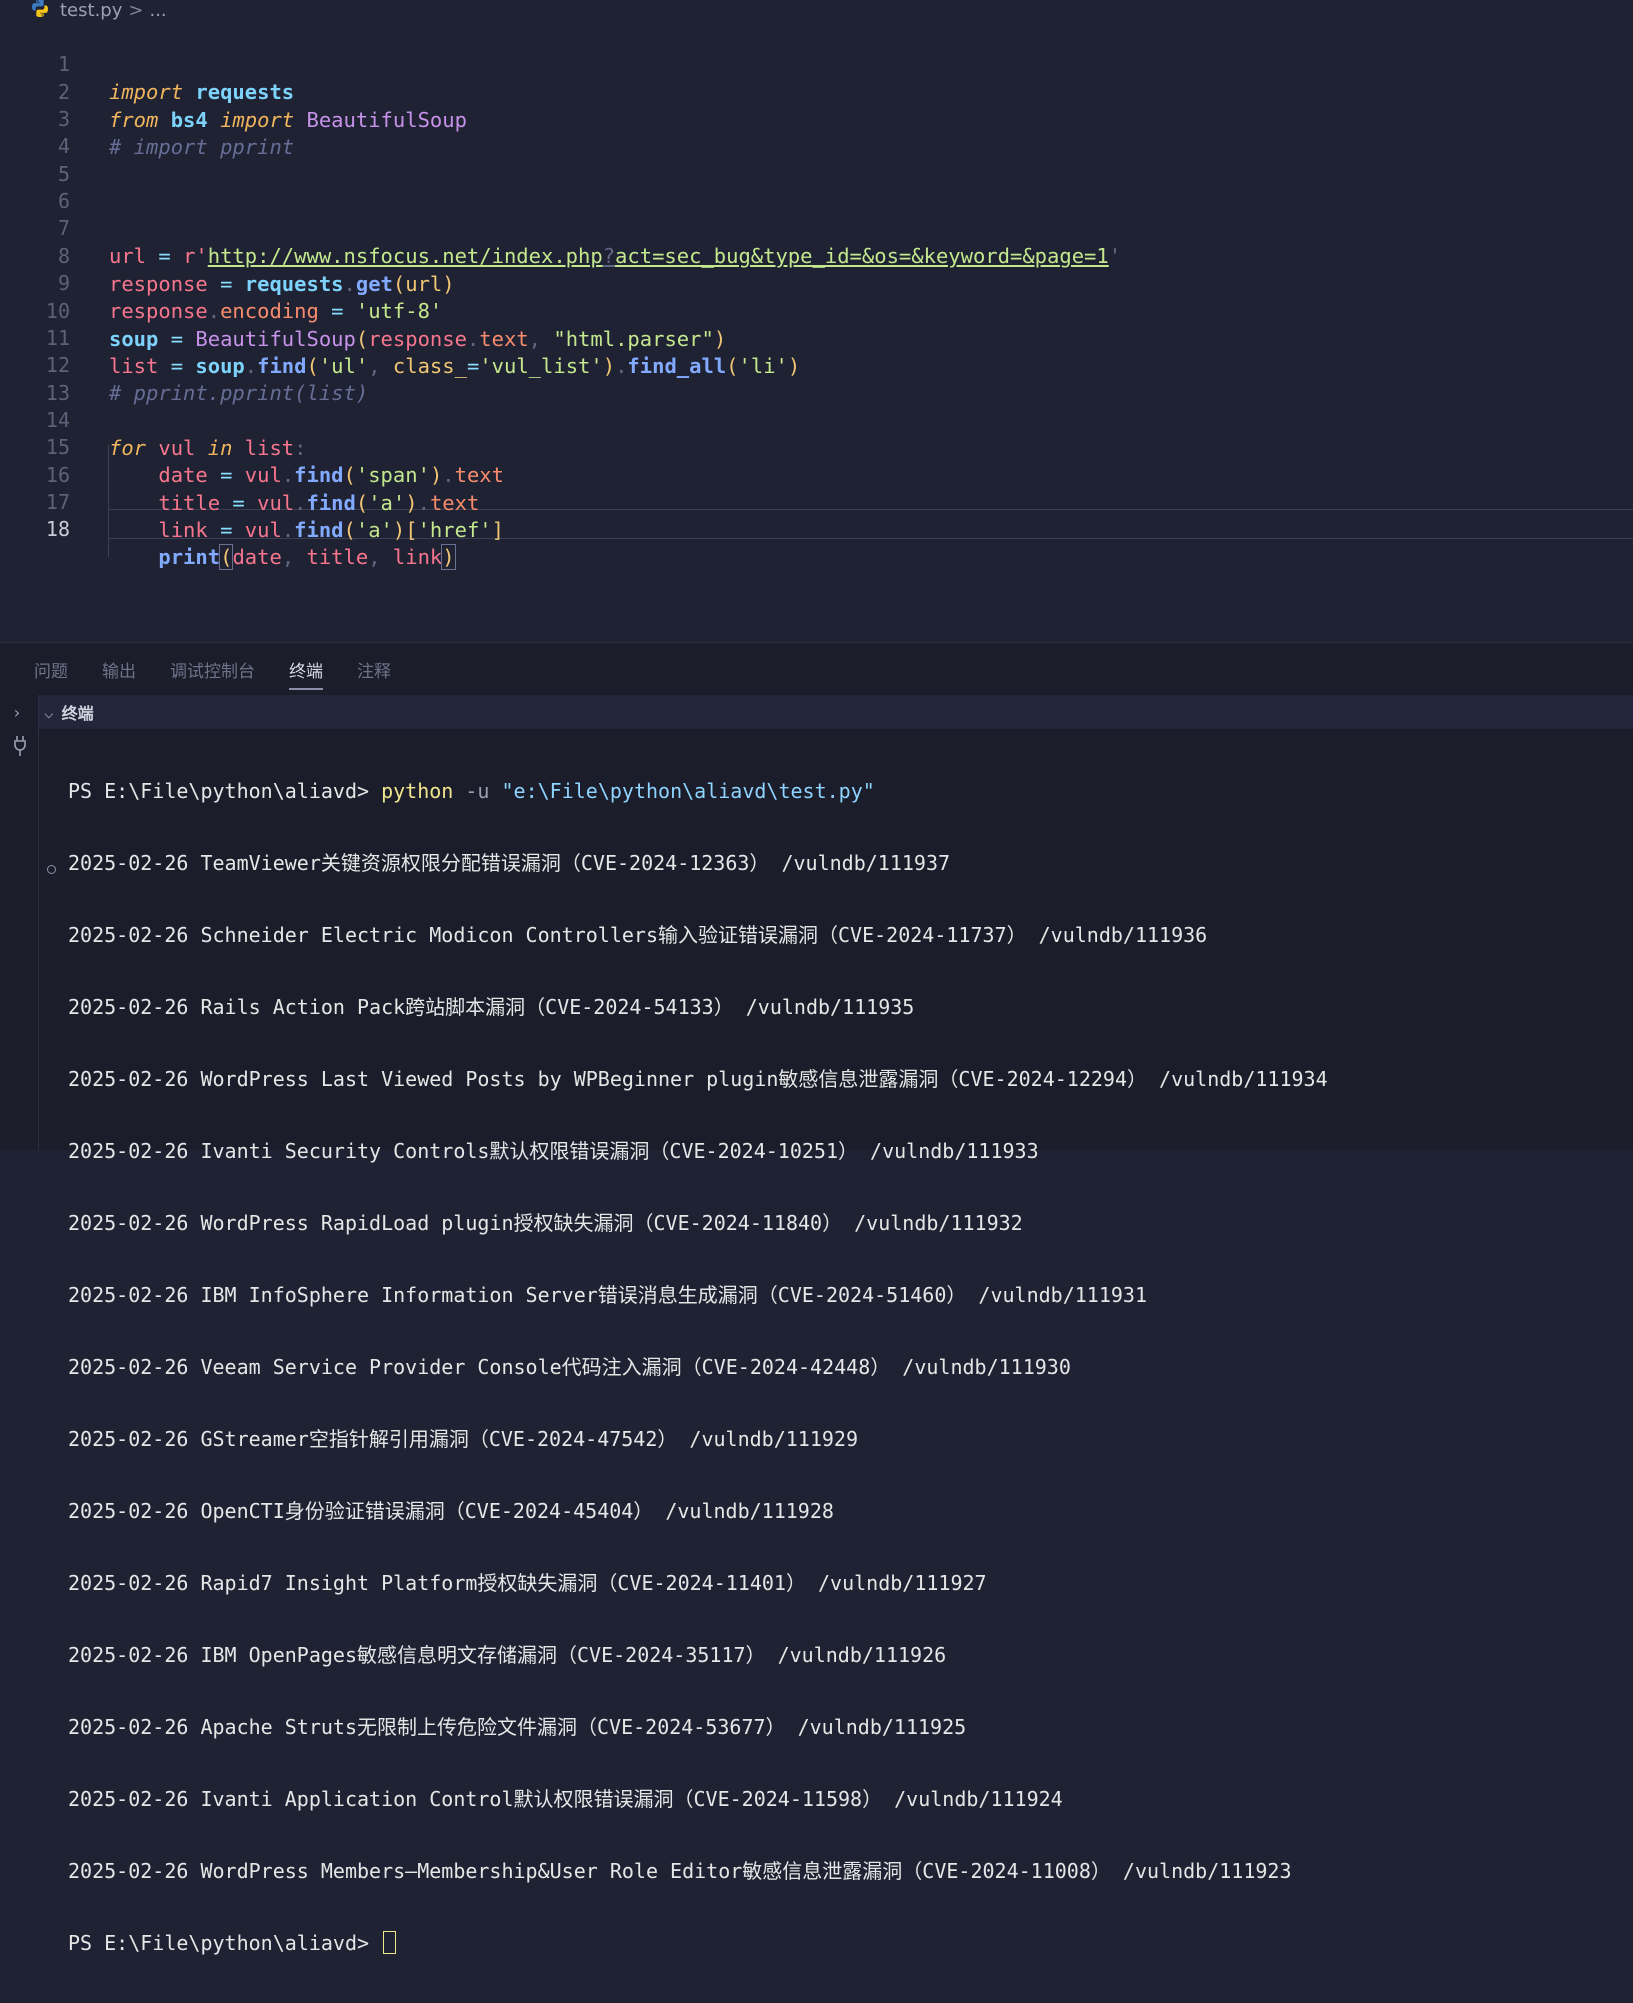 The image size is (1633, 2003). What do you see at coordinates (816, 474) in the screenshot?
I see `code-line-16: 16 title = vul.find('a').text` at bounding box center [816, 474].